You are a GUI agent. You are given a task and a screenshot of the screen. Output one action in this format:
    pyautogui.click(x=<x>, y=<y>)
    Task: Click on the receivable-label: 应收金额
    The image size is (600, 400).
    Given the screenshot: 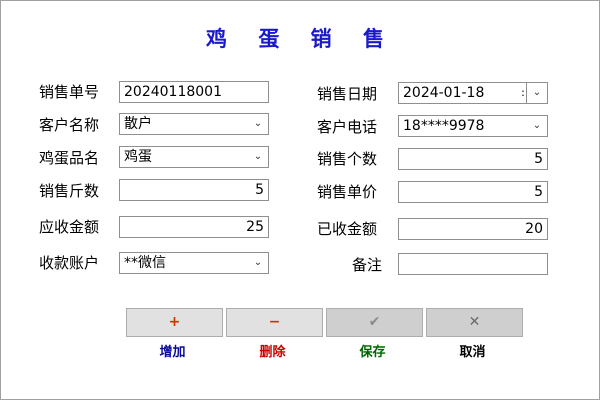 What is the action you would take?
    pyautogui.click(x=69, y=227)
    